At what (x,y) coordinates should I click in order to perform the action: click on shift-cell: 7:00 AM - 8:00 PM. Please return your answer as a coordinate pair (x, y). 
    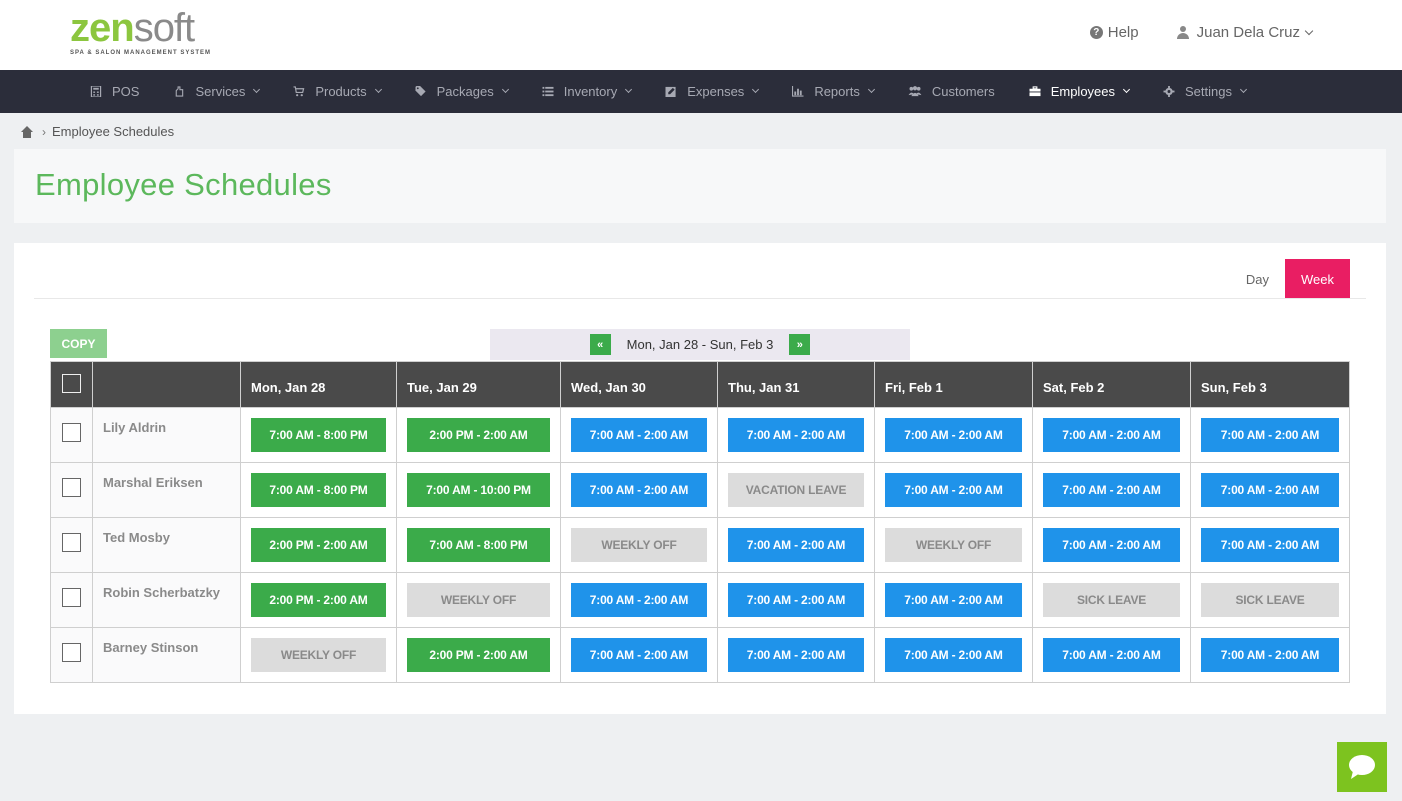
    Looking at the image, I should click on (318, 435).